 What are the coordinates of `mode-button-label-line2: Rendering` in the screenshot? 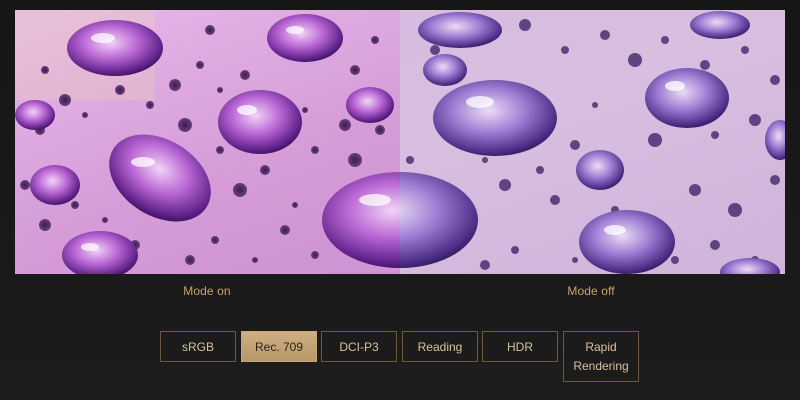 It's located at (601, 366).